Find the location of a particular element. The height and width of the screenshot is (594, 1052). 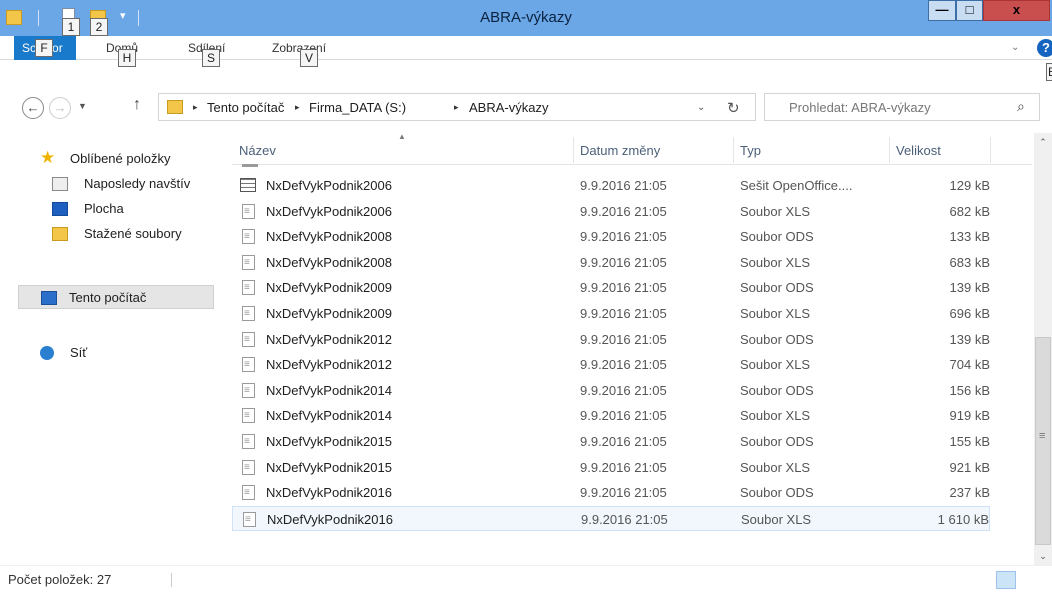

expand-ribbon-chevron-icon: ⌄ is located at coordinates (1015, 47).